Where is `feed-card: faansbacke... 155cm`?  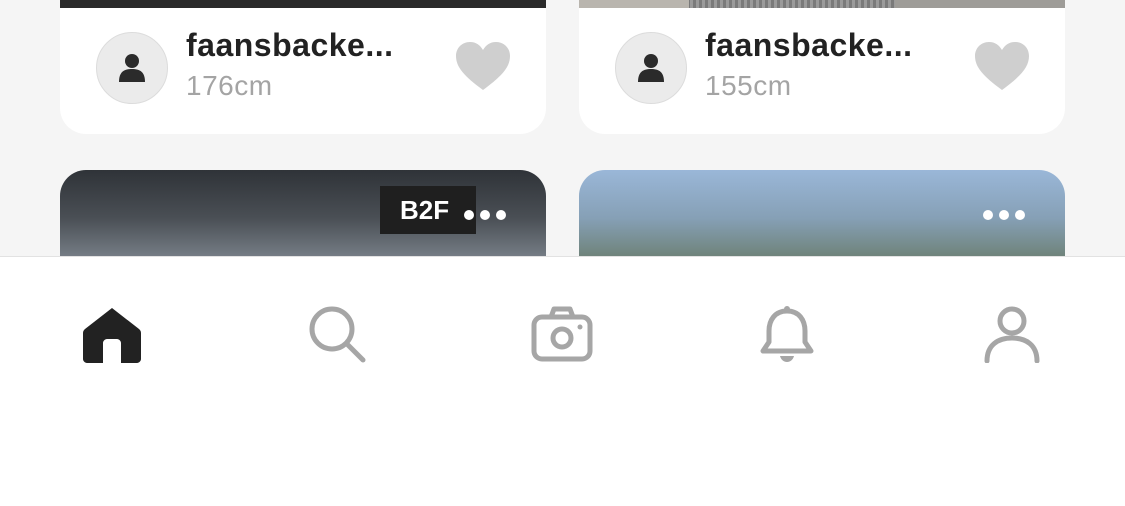
feed-card: faansbacke... 155cm is located at coordinates (822, 67).